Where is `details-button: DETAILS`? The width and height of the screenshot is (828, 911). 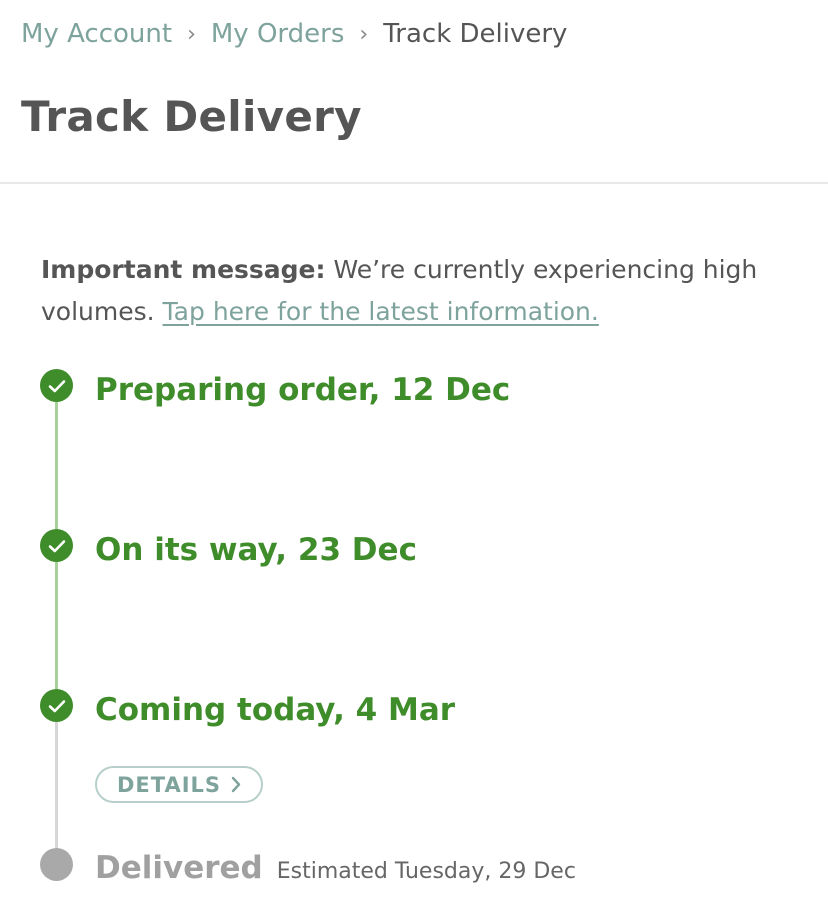 details-button: DETAILS is located at coordinates (179, 784).